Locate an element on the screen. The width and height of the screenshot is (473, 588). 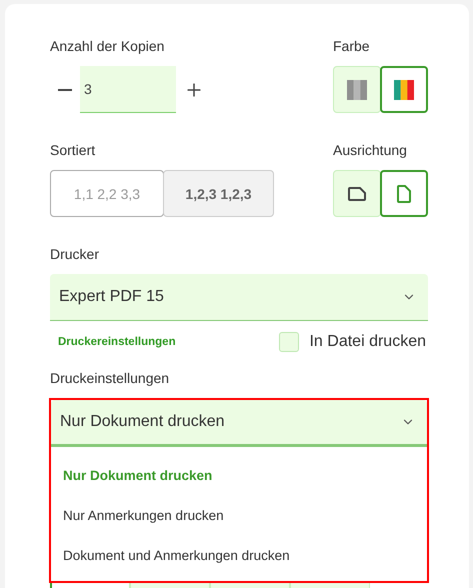
copies-input: 3 is located at coordinates (128, 89).